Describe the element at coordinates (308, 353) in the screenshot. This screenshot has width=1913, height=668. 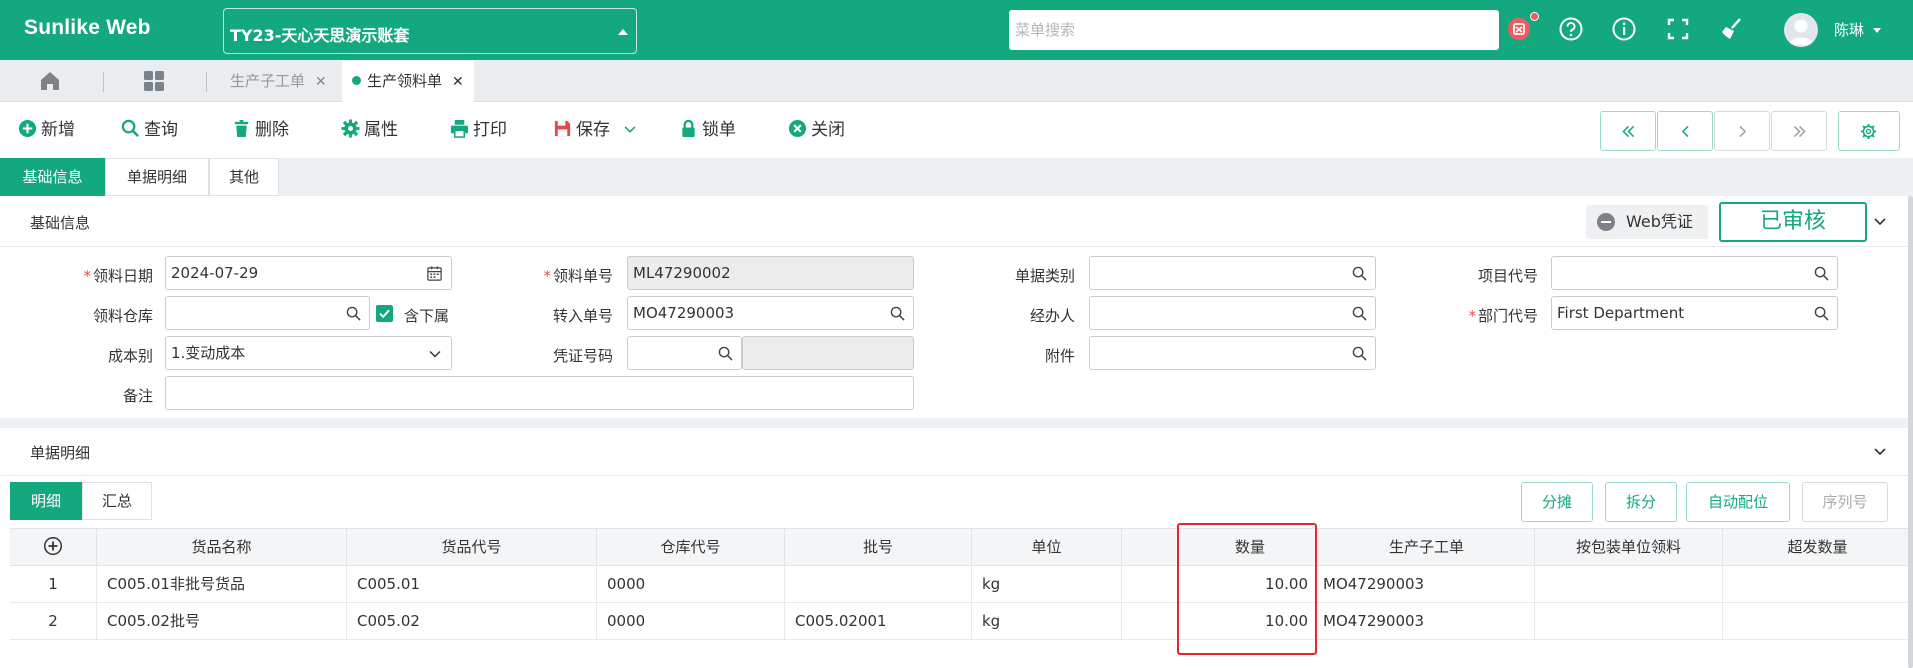
I see `cost-type-select: 1.变动成本` at that location.